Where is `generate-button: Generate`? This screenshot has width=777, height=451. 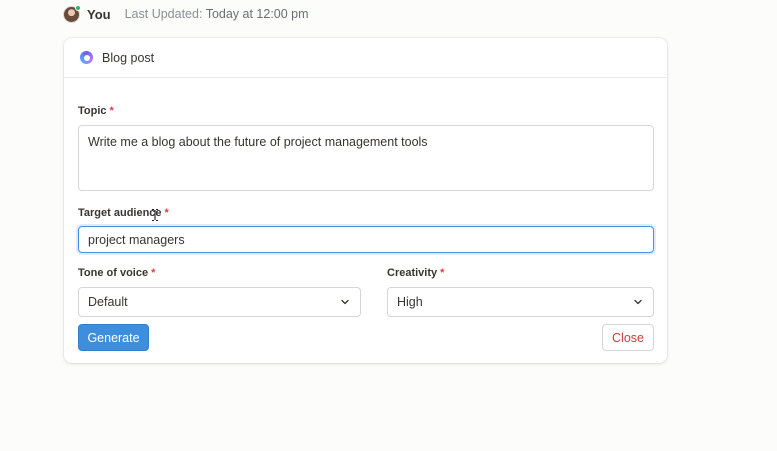 generate-button: Generate is located at coordinates (113, 337).